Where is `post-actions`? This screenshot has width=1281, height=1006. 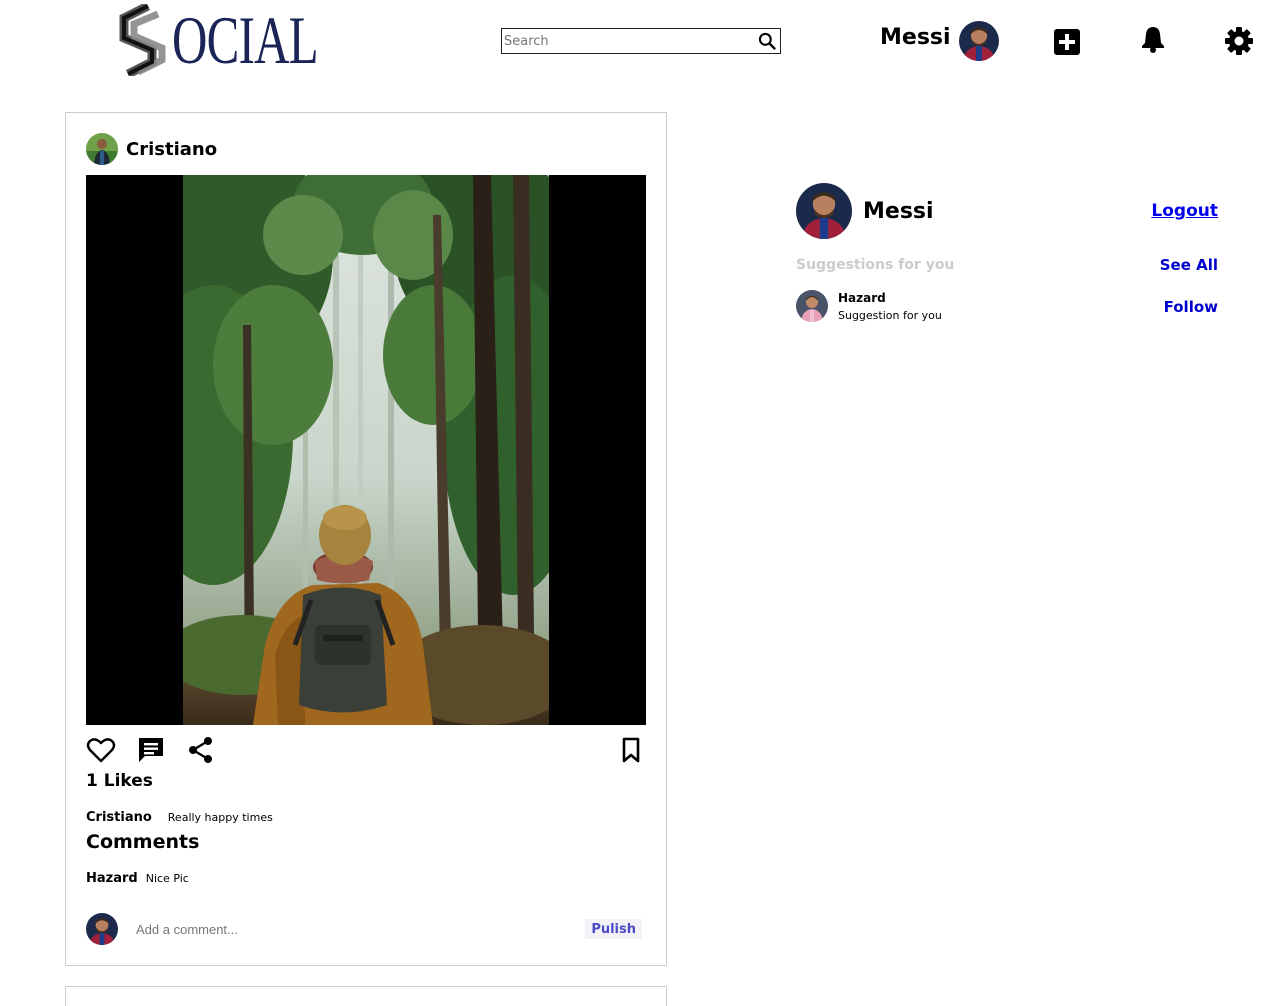 post-actions is located at coordinates (366, 750).